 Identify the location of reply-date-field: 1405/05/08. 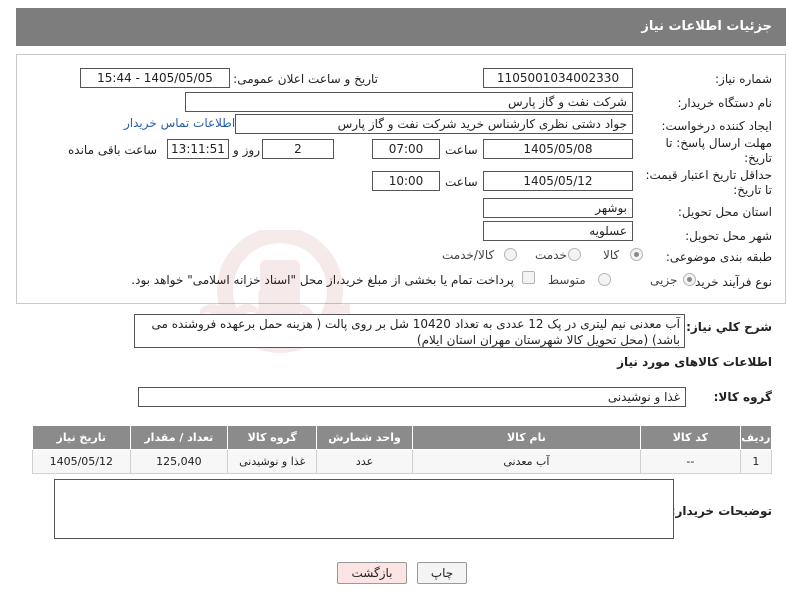
(558, 149).